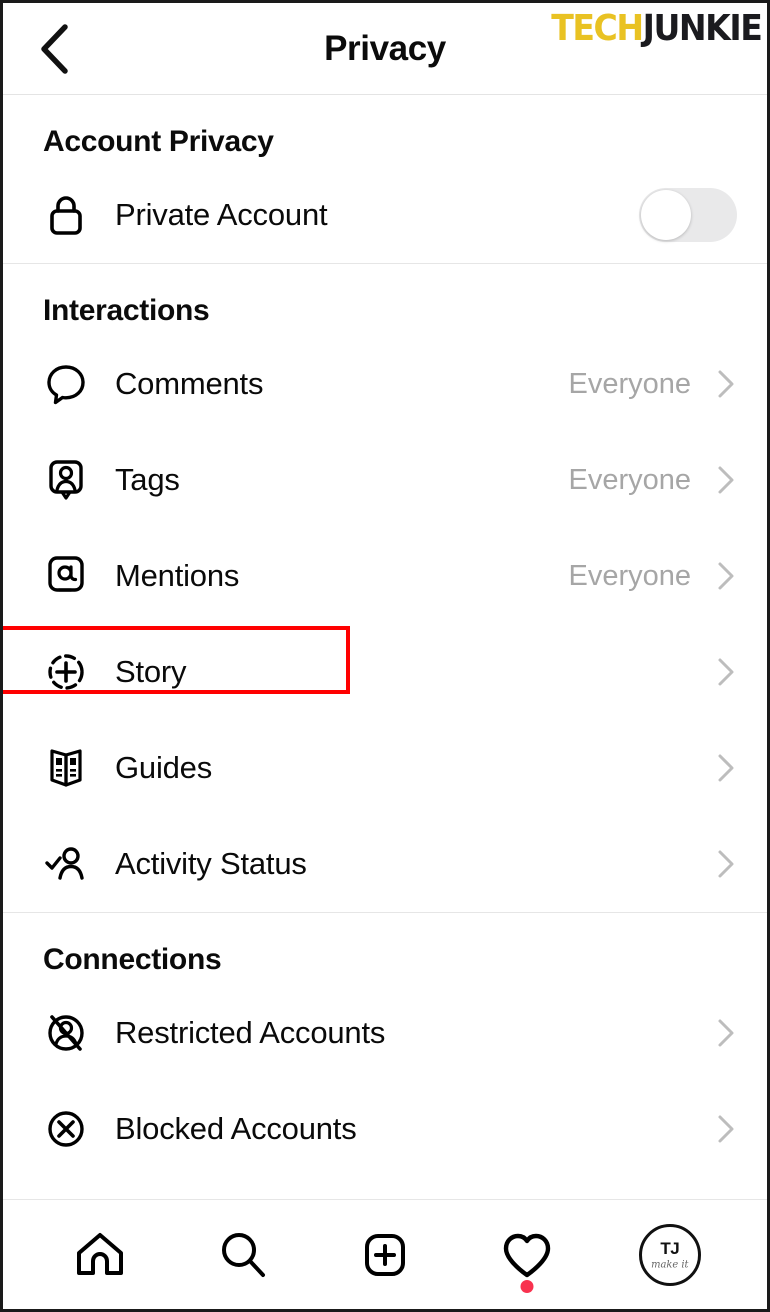 This screenshot has width=770, height=1312. I want to click on watermark-tech: TECH, so click(597, 28).